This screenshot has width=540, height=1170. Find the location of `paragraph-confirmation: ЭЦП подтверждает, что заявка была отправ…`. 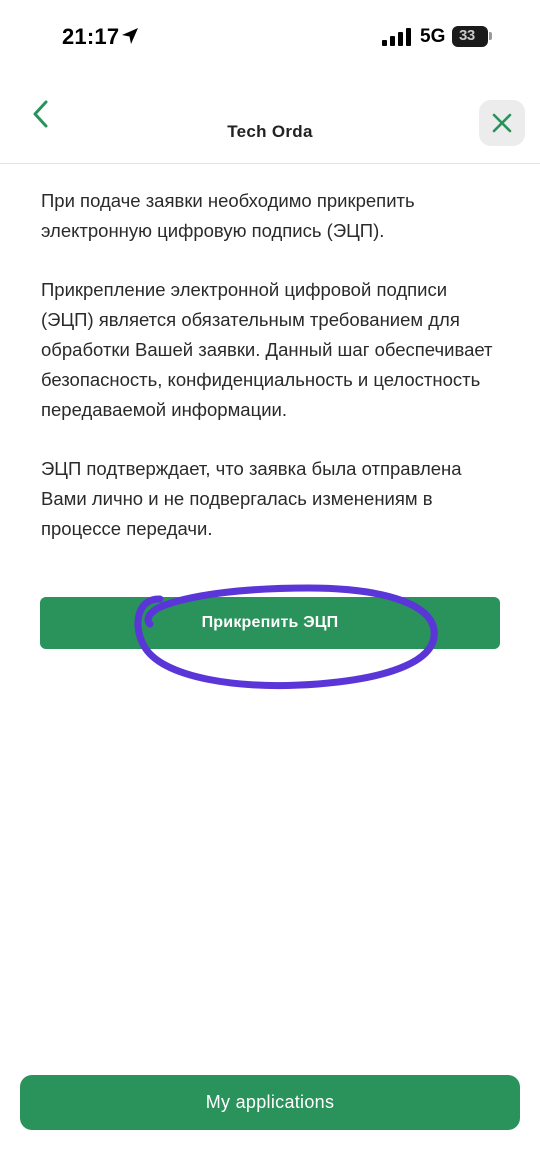

paragraph-confirmation: ЭЦП подтверждает, что заявка была отправ… is located at coordinates (251, 498).